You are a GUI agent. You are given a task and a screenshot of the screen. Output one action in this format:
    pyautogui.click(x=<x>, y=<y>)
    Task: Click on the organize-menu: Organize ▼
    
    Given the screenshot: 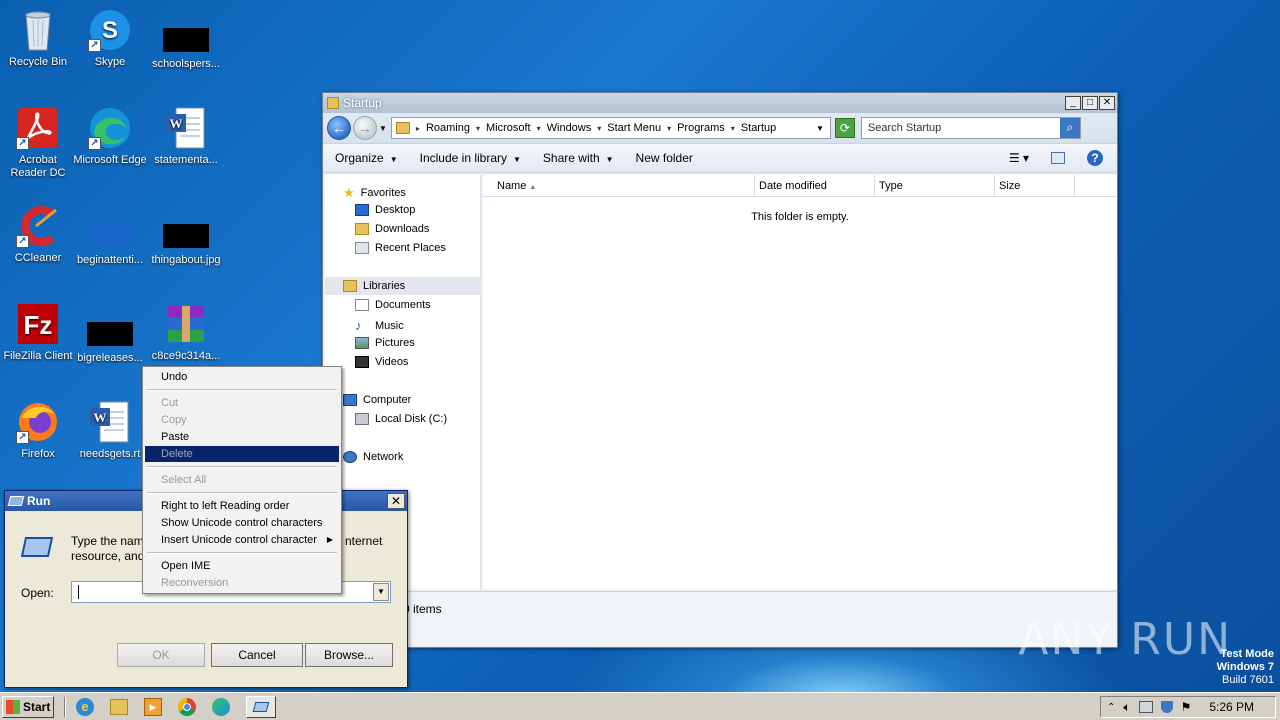 What is the action you would take?
    pyautogui.click(x=366, y=158)
    